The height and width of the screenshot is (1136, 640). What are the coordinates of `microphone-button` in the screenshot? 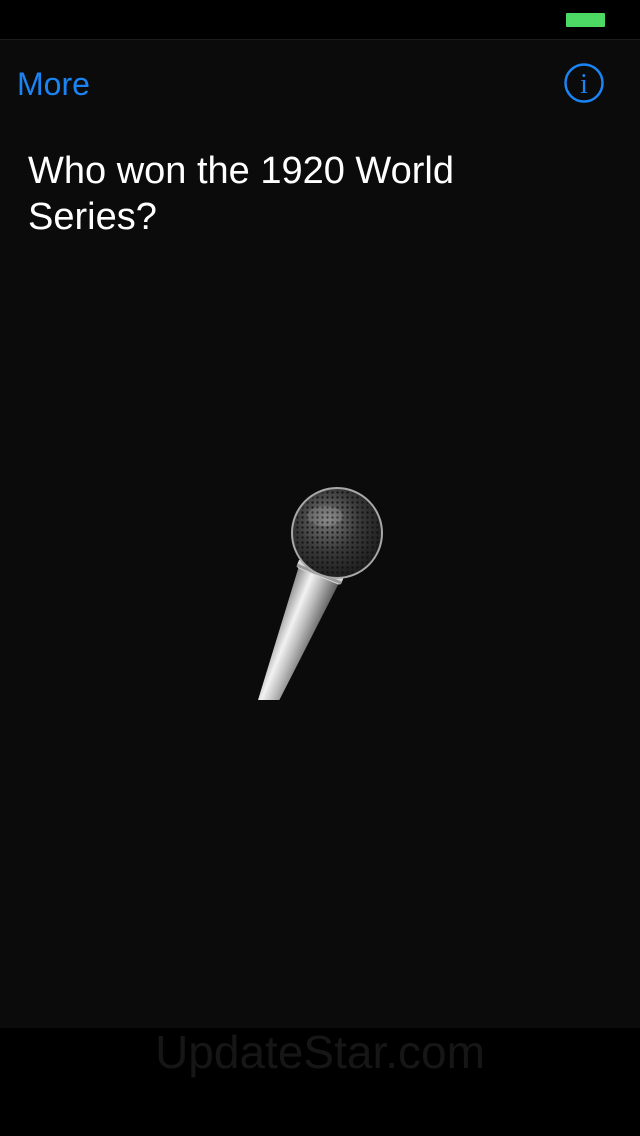 It's located at (320, 587).